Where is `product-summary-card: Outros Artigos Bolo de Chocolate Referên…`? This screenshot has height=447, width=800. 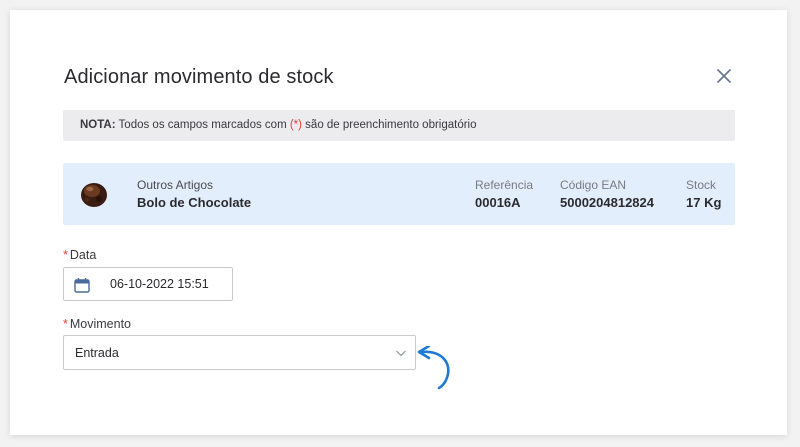
product-summary-card: Outros Artigos Bolo de Chocolate Referên… is located at coordinates (399, 194).